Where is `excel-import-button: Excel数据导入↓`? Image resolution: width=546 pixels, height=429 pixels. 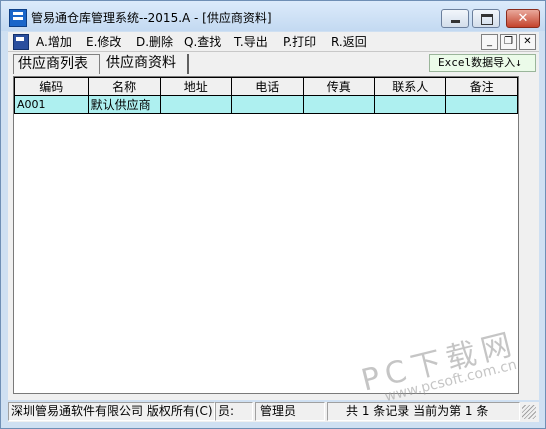
excel-import-button: Excel数据导入↓ is located at coordinates (482, 63).